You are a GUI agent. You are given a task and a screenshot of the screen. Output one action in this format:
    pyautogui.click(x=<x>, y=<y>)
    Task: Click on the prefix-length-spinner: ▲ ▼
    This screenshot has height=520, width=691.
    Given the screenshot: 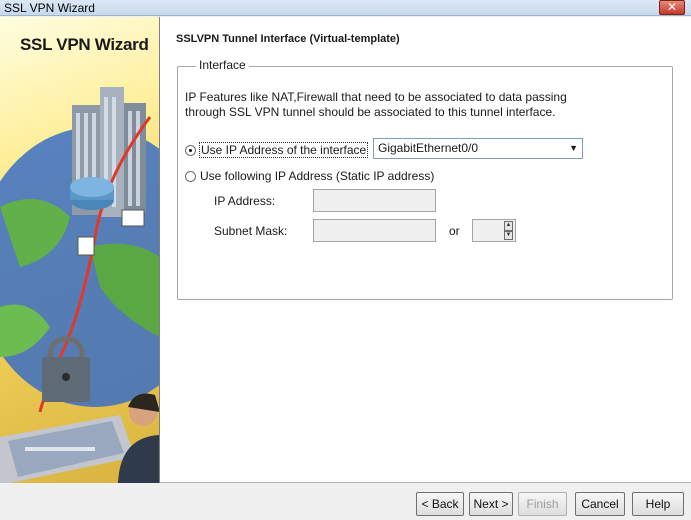 What is the action you would take?
    pyautogui.click(x=494, y=230)
    